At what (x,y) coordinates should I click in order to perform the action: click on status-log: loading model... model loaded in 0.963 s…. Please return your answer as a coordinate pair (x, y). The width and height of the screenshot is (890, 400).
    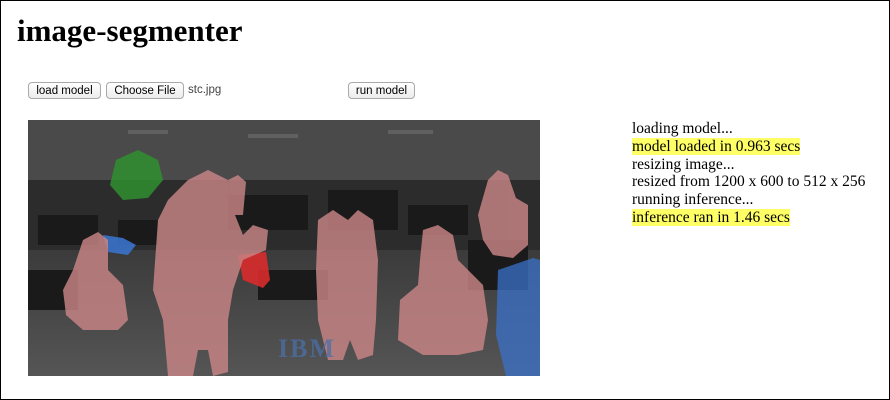
    Looking at the image, I should click on (748, 173).